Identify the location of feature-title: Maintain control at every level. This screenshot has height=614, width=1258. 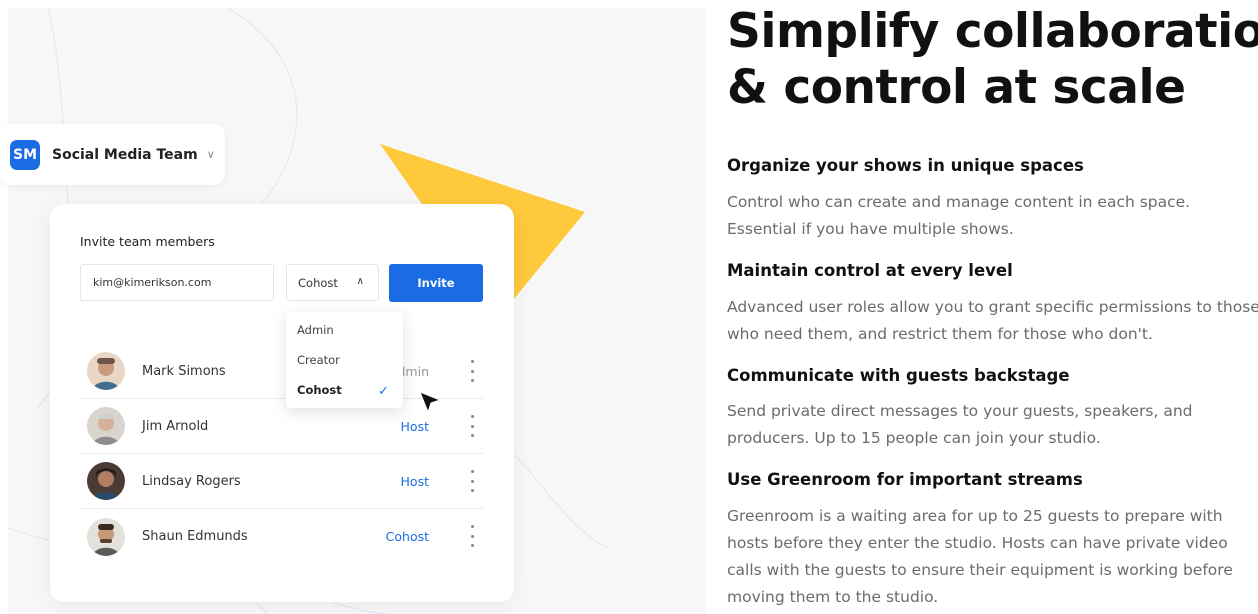
(870, 270).